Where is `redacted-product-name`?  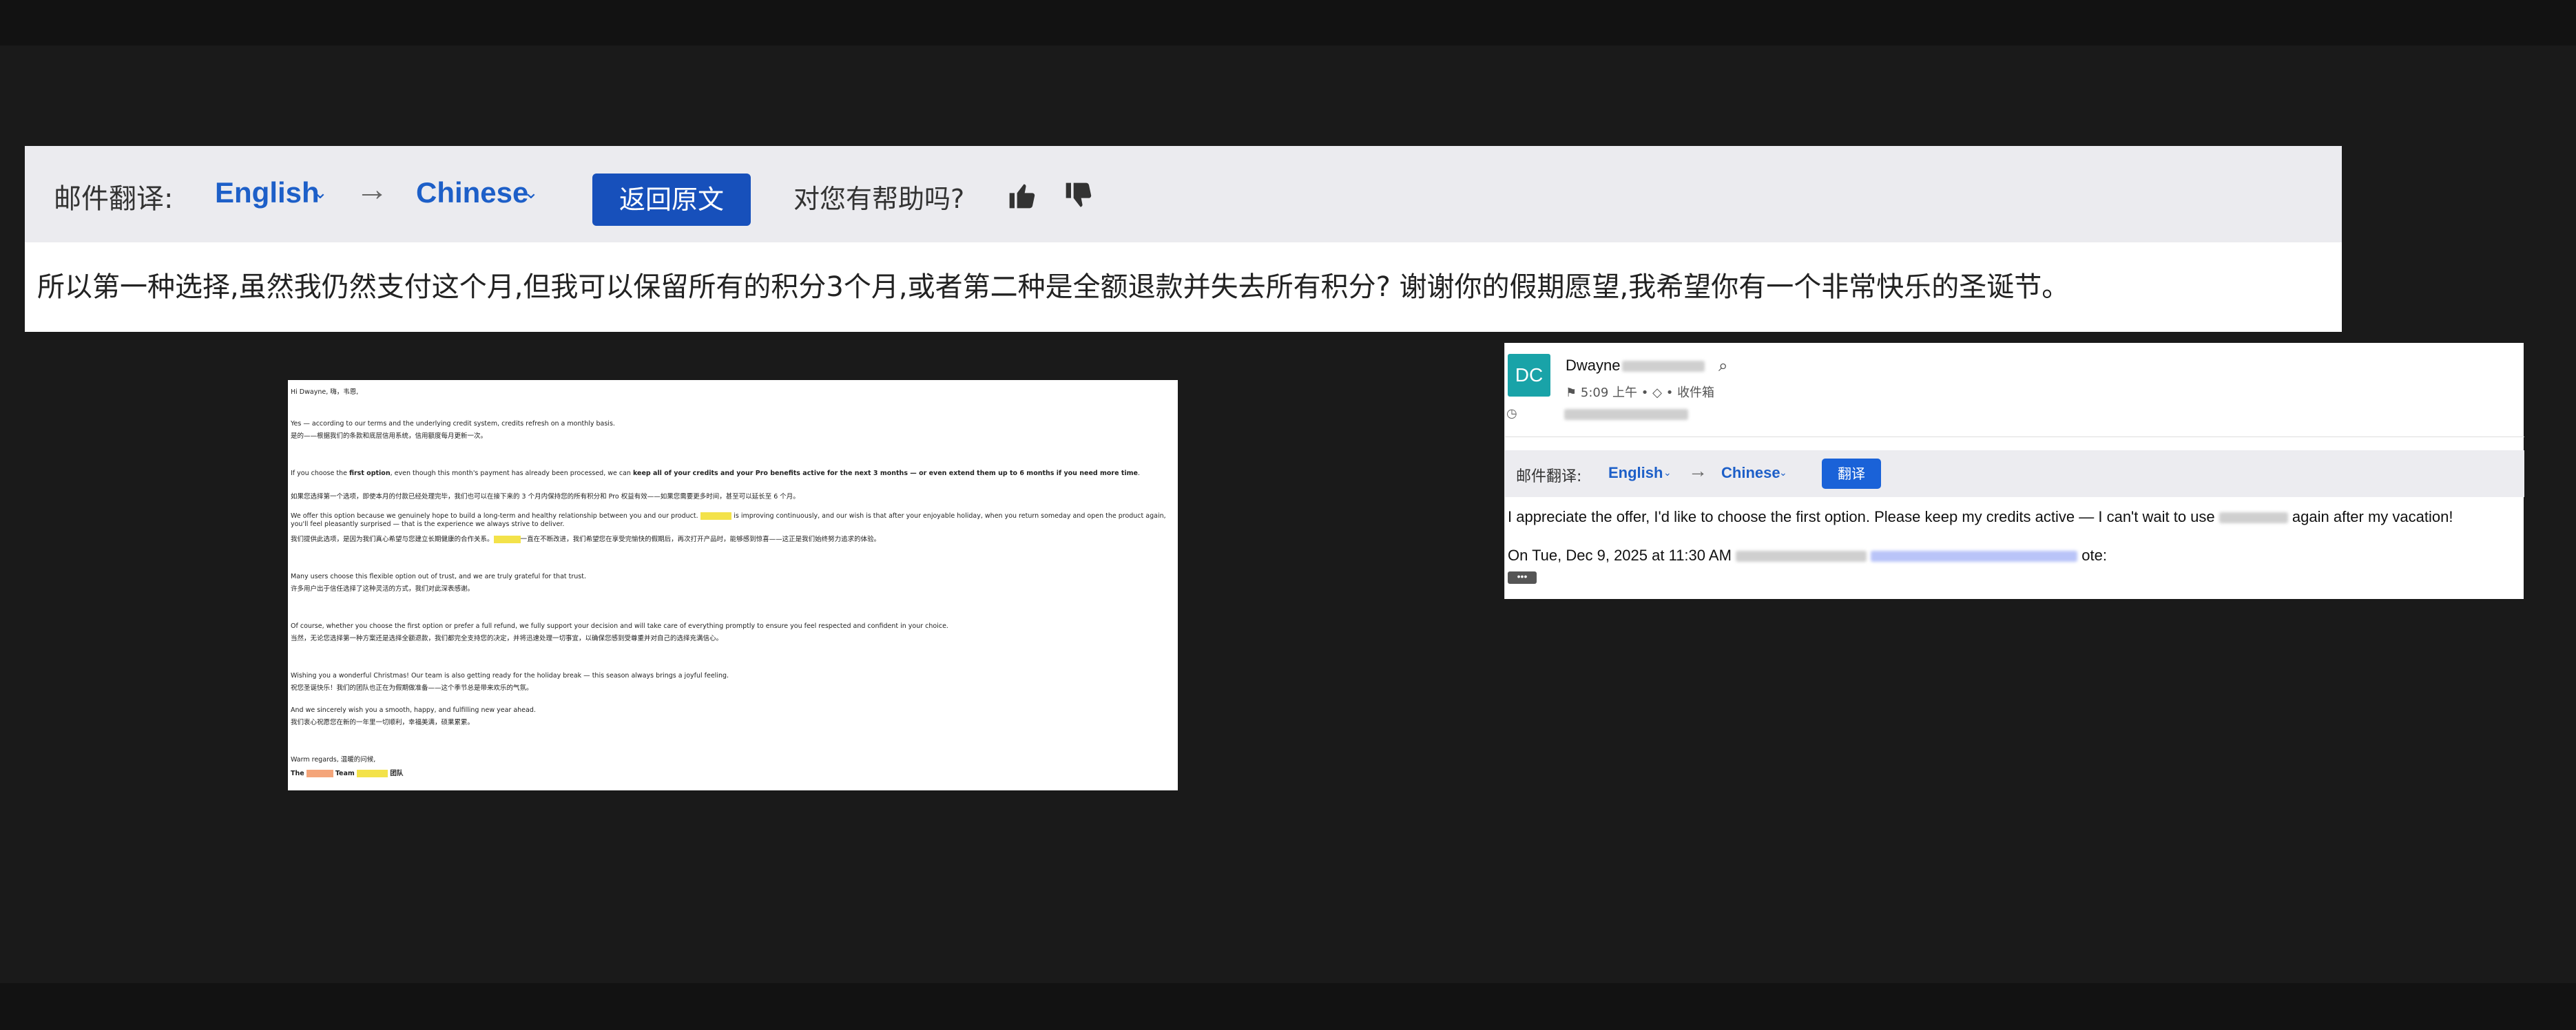 redacted-product-name is located at coordinates (2253, 518).